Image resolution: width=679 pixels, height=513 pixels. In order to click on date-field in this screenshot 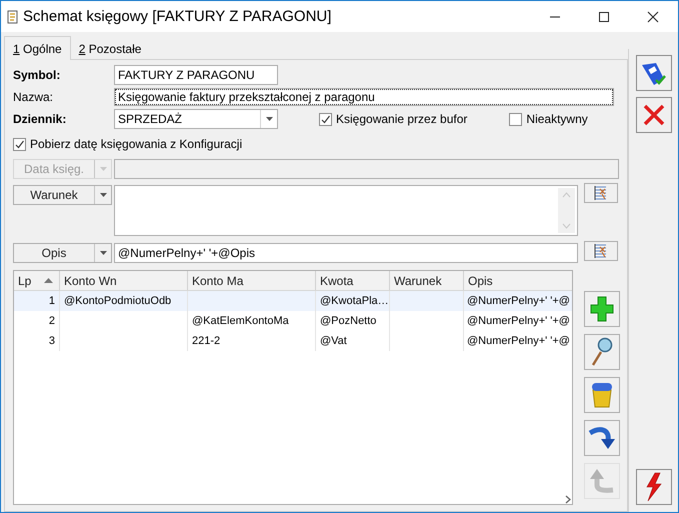, I will do `click(366, 169)`.